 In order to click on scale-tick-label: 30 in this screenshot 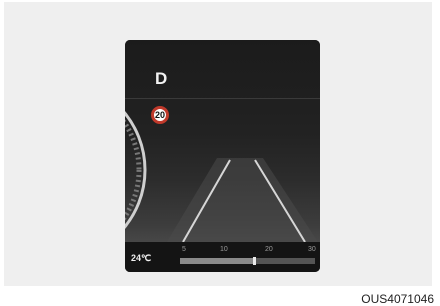, I will do `click(312, 249)`.